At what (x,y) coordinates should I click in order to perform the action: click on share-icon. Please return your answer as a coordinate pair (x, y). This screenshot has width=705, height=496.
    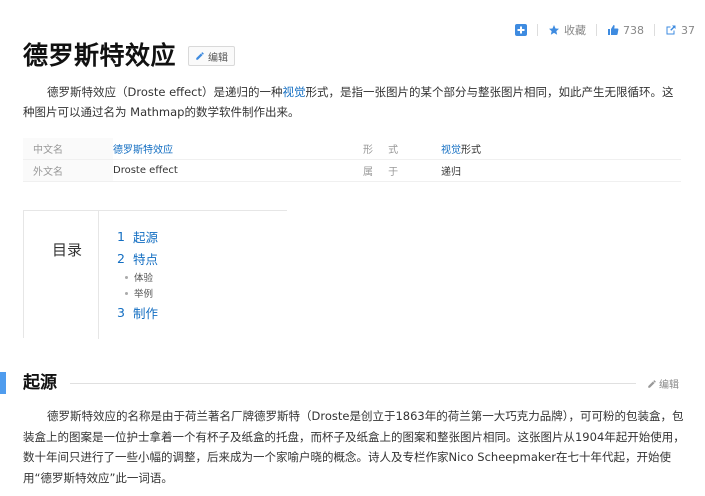
    Looking at the image, I should click on (671, 30).